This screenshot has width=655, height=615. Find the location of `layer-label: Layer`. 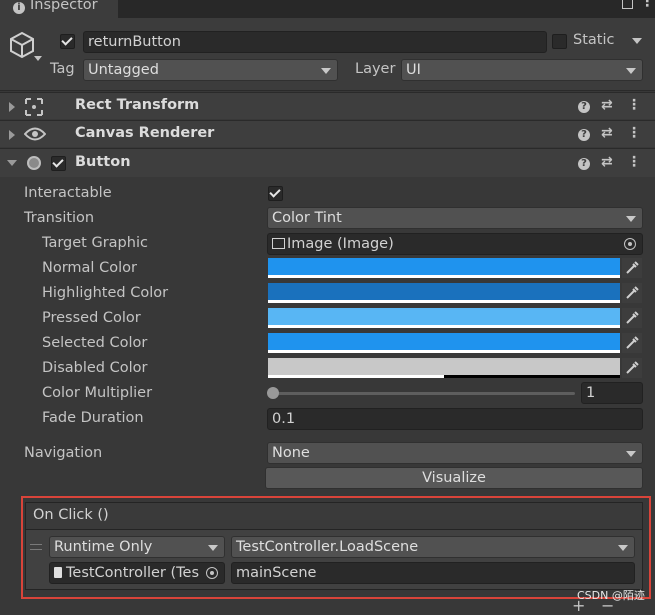

layer-label: Layer is located at coordinates (375, 69).